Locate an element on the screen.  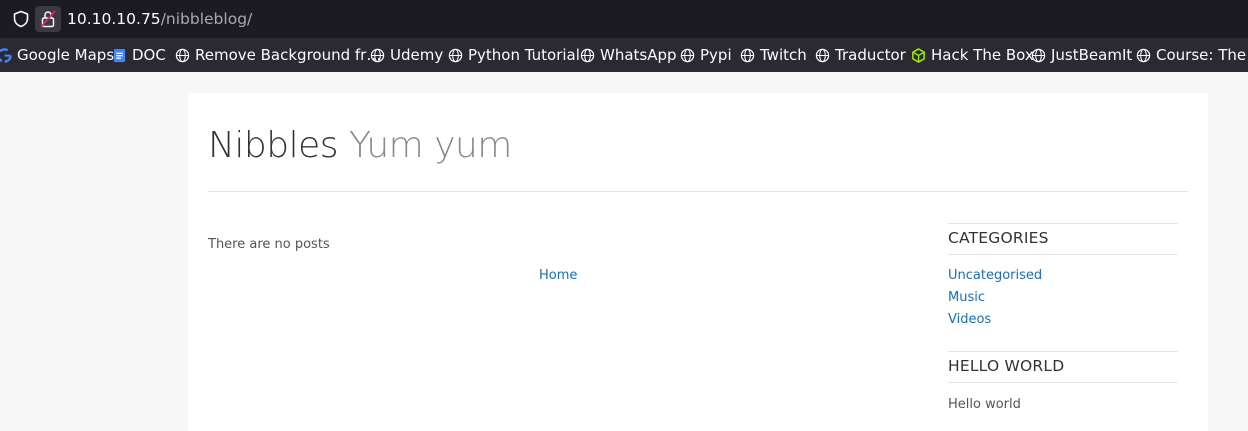
insecure-connection-lock-icon is located at coordinates (48, 19).